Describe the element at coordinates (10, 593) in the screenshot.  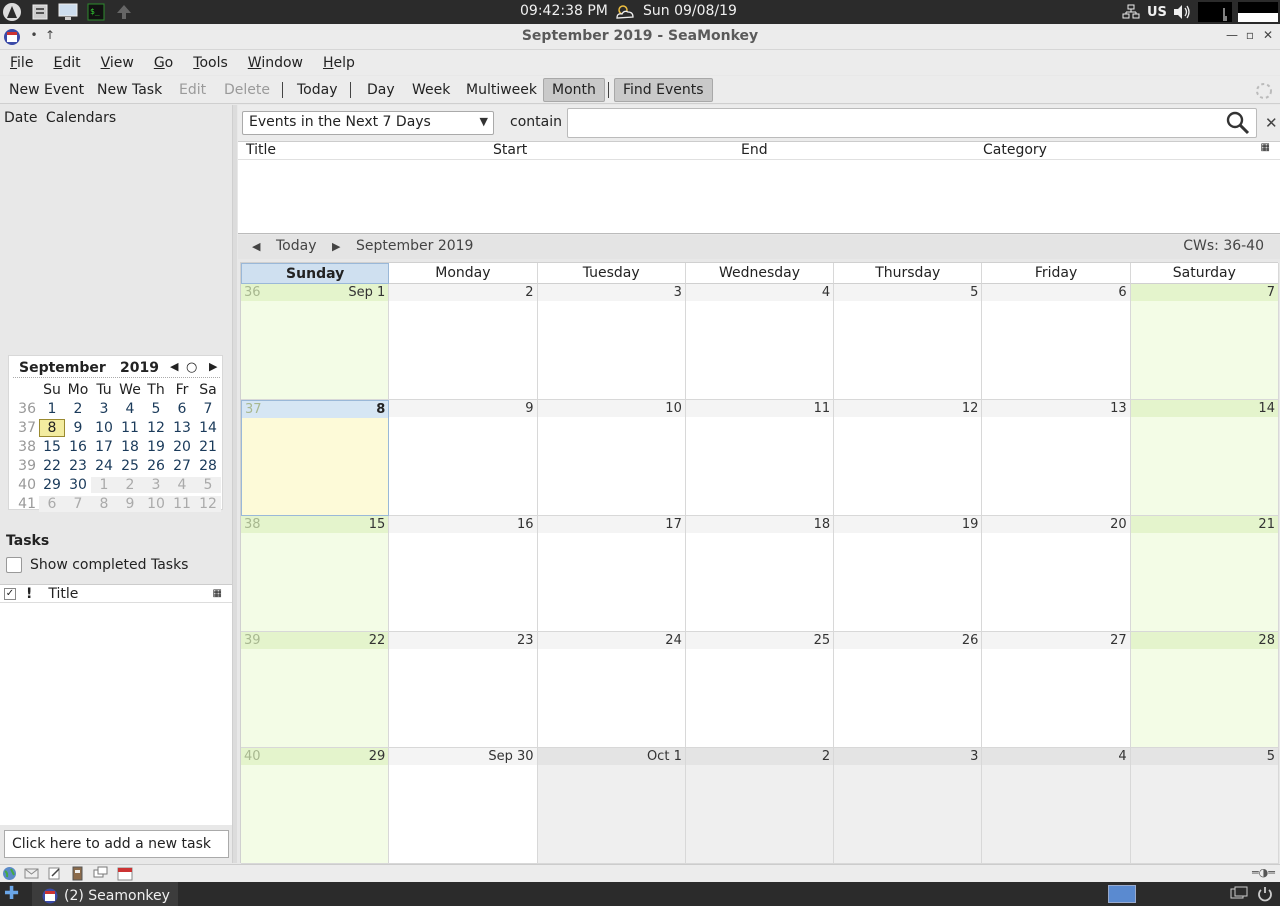
I see `completed-column-checkbox-icon: ✓` at that location.